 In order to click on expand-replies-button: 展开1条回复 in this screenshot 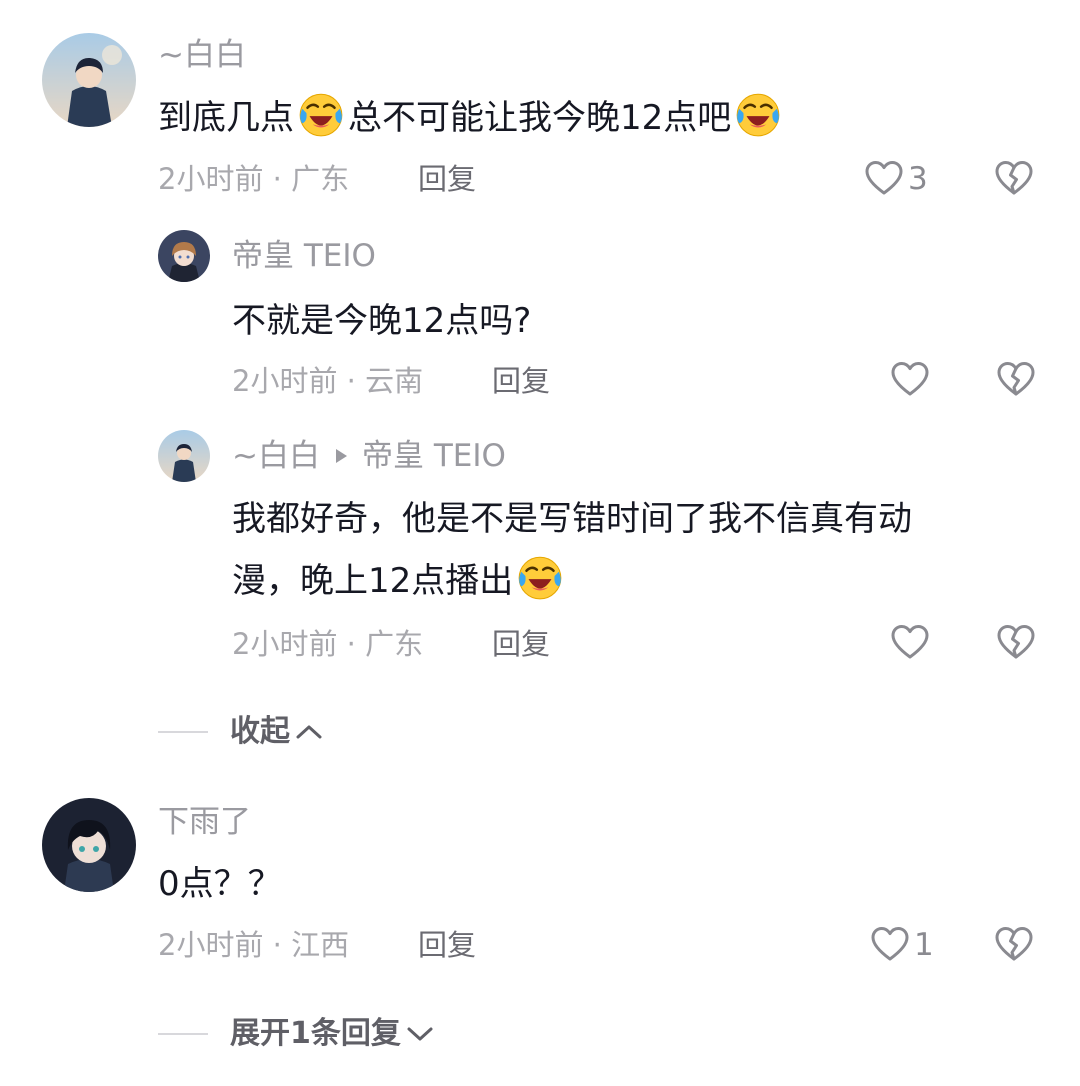, I will do `click(296, 1034)`.